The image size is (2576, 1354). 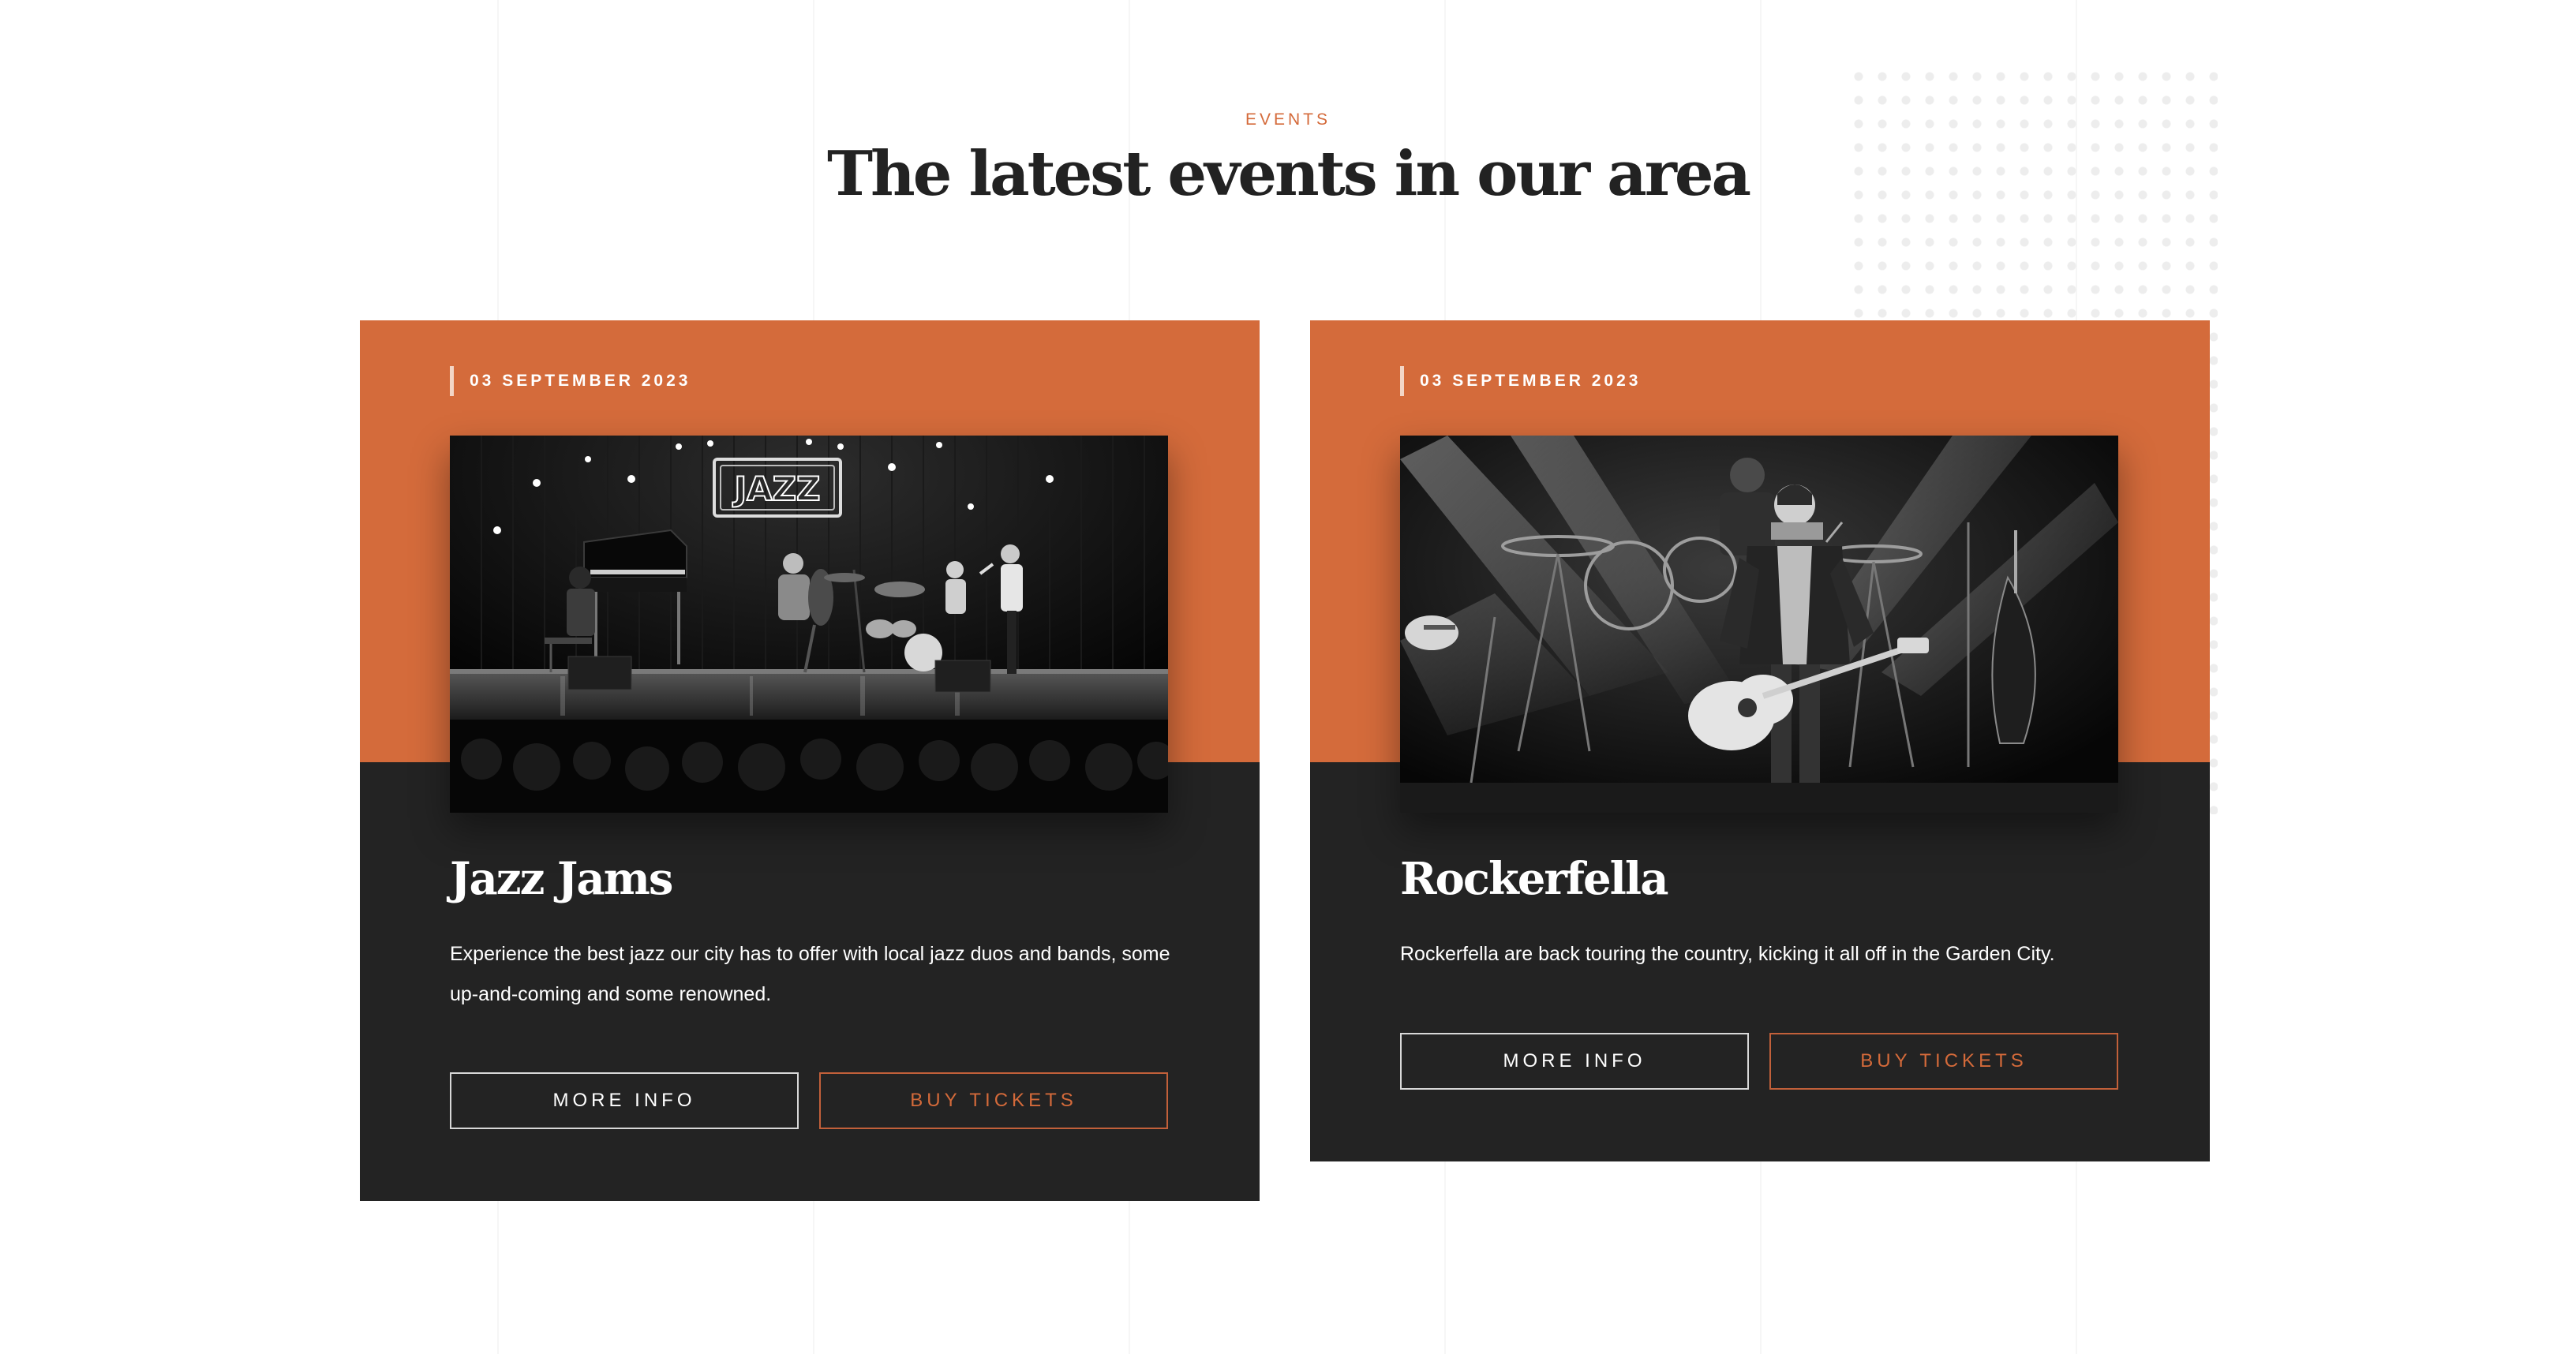 I want to click on section-title: The latest events in our area, so click(x=1288, y=174).